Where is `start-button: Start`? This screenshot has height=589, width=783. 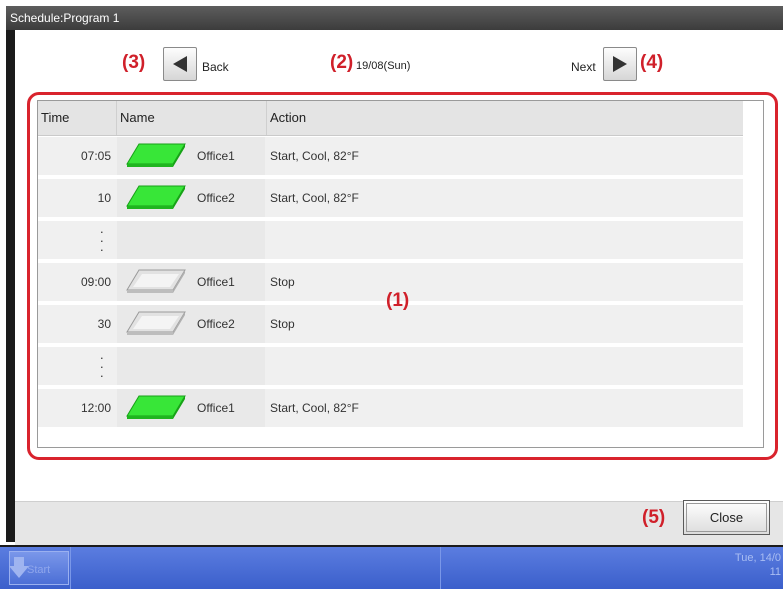 start-button: Start is located at coordinates (39, 568).